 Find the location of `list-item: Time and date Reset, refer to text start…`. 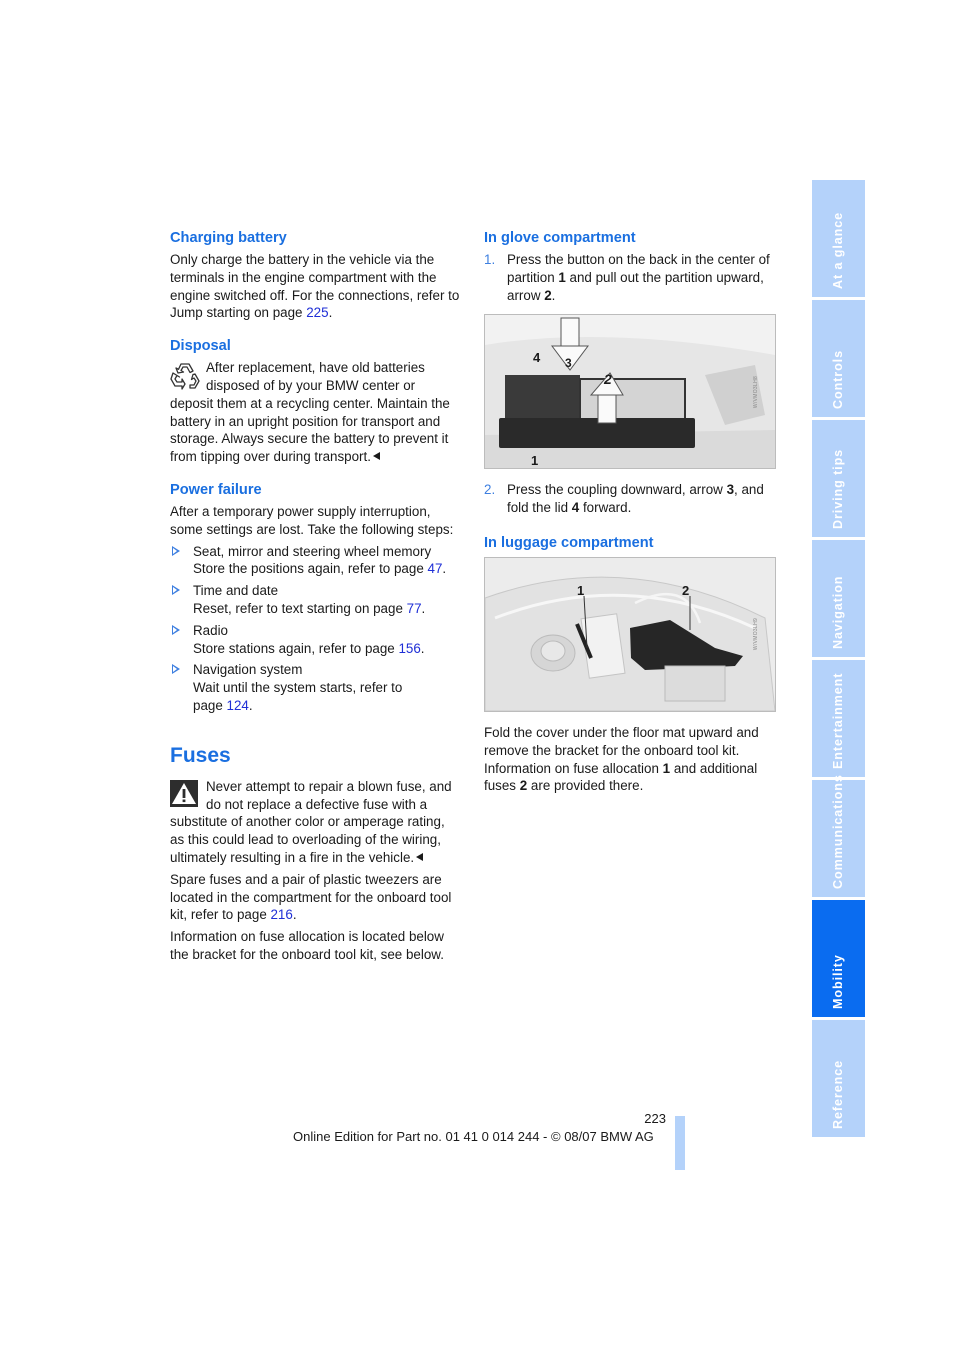

list-item: Time and date Reset, refer to text start… is located at coordinates (316, 600).